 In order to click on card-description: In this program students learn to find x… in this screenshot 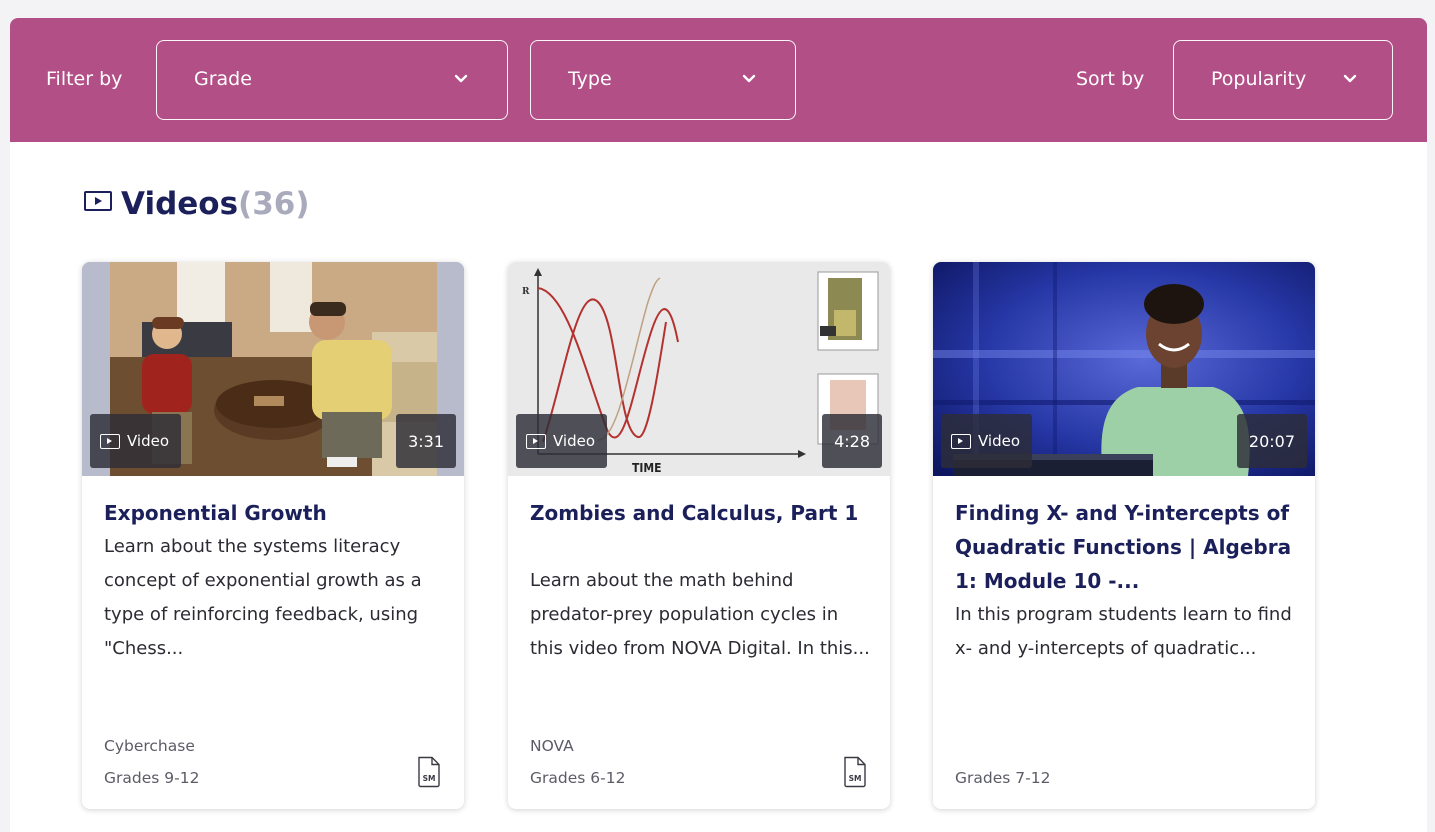, I will do `click(1123, 631)`.